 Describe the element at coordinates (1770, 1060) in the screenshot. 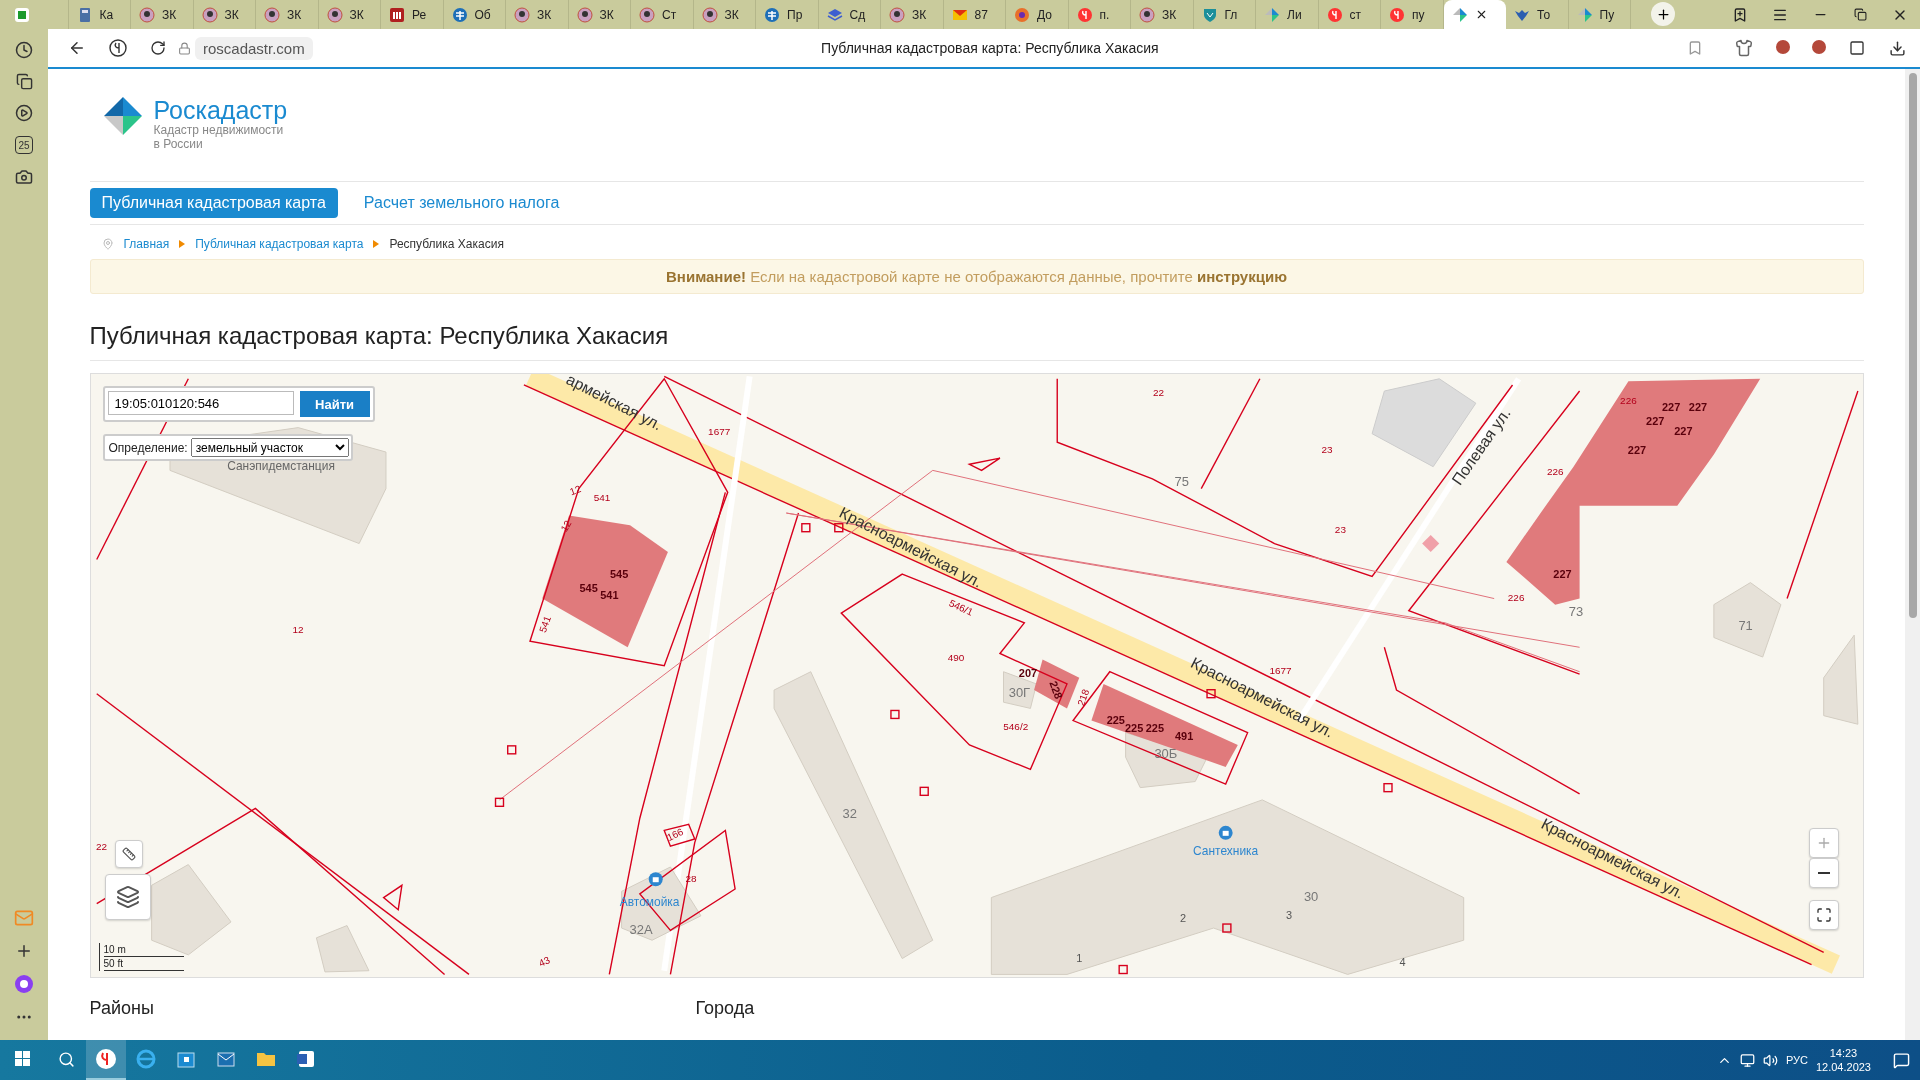

I see `volume-icon` at that location.